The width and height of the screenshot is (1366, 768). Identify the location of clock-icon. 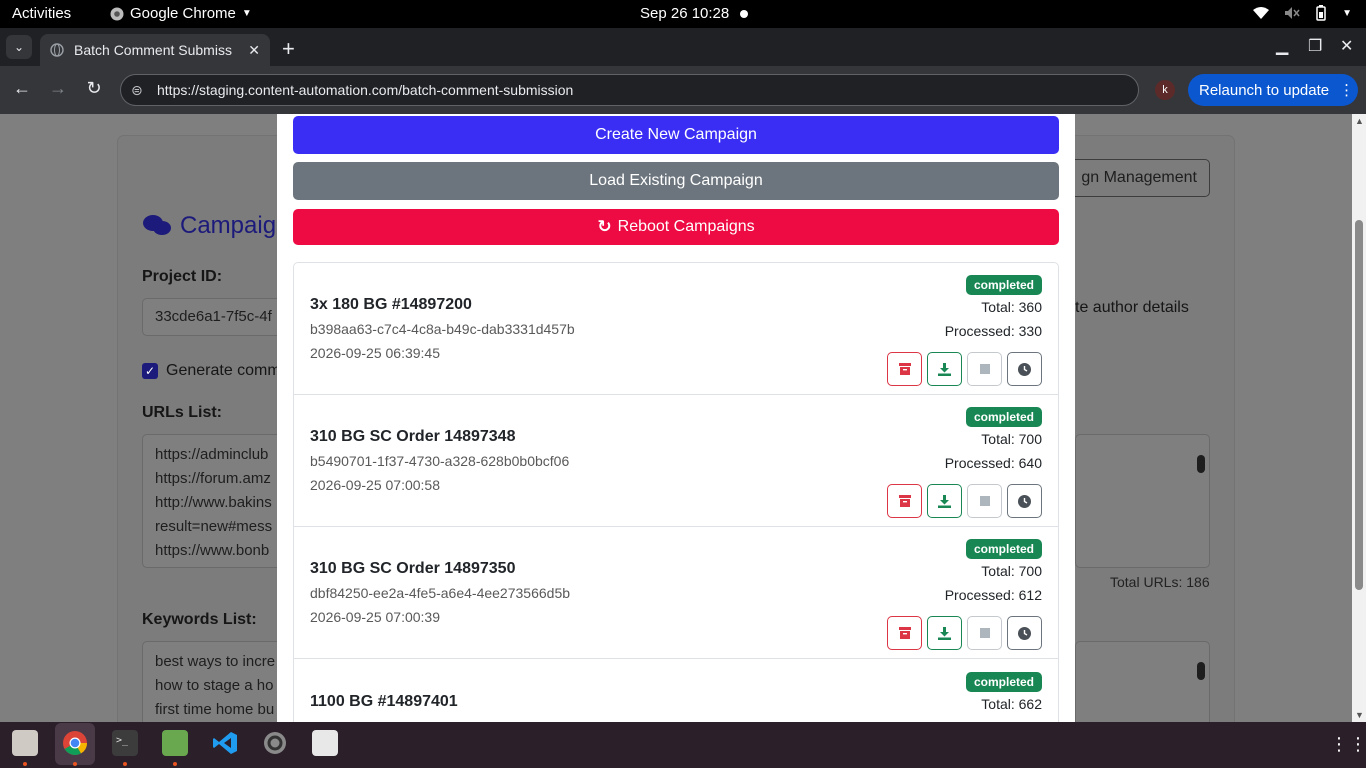
(1024, 633).